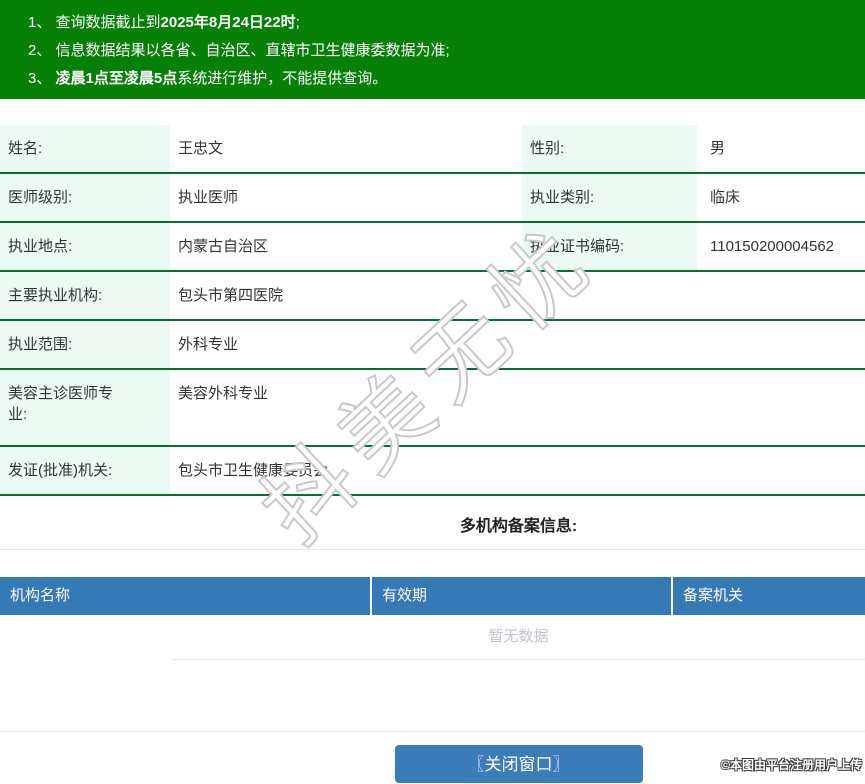  Describe the element at coordinates (208, 78) in the screenshot. I see `notice-line-3: 3、 凌晨1点至凌晨5点系统进行维护，不能提供查询。` at that location.